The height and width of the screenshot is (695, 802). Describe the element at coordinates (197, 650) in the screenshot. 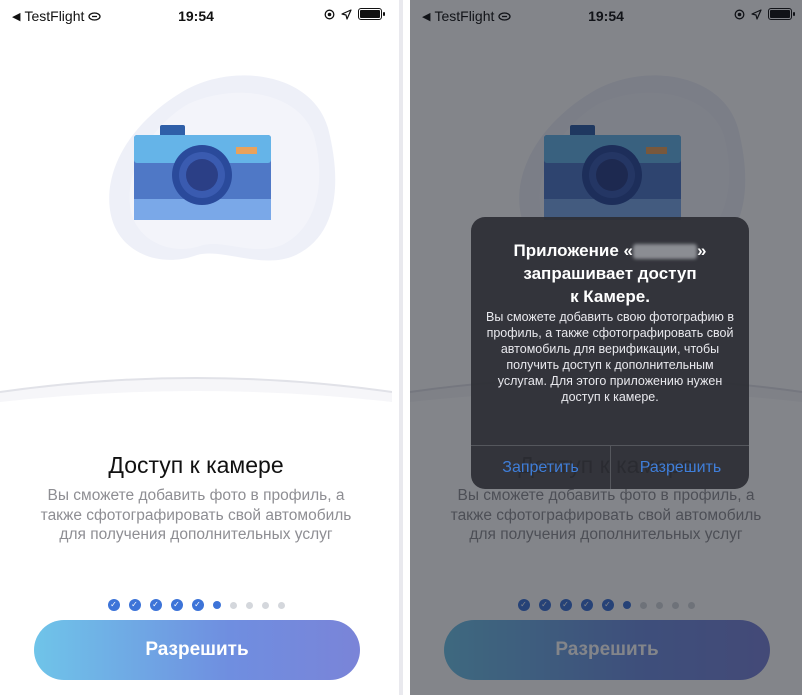

I see `allow-button: Разрешить` at that location.